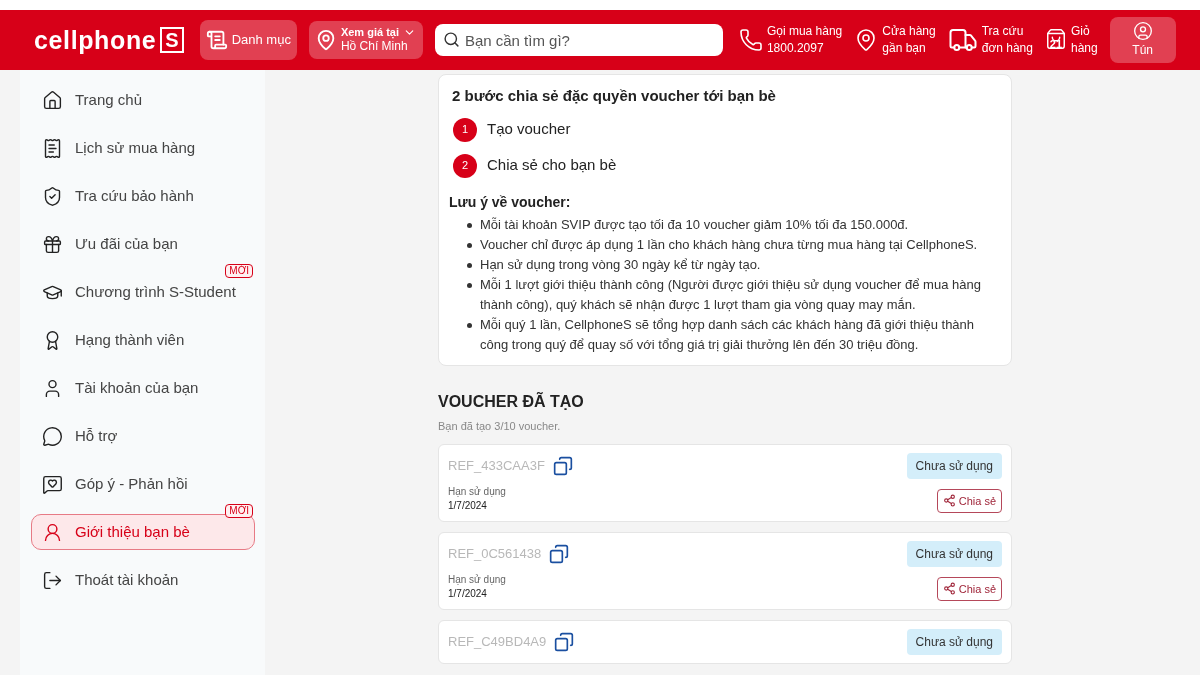  I want to click on receipt-icon, so click(52, 148).